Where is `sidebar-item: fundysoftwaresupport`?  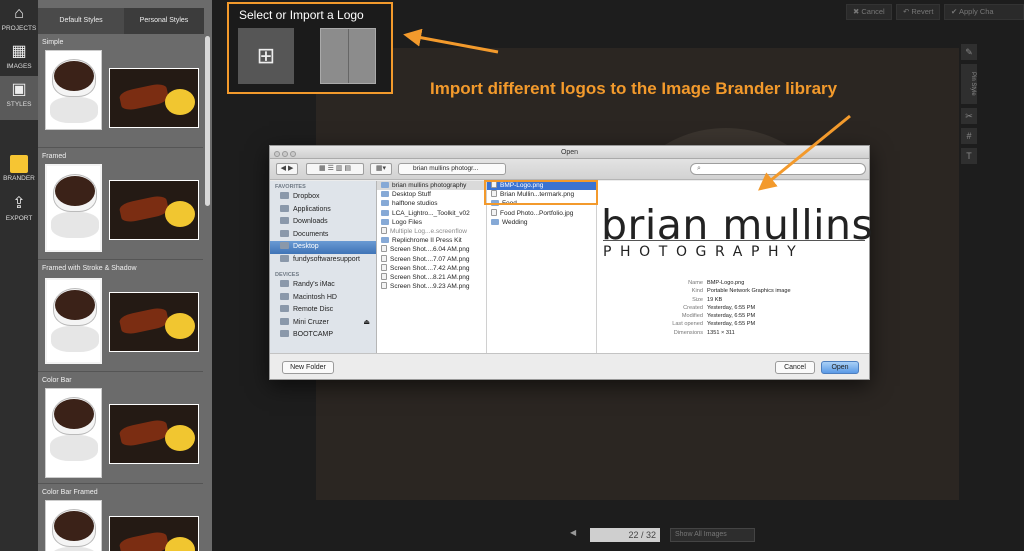
sidebar-item: fundysoftwaresupport is located at coordinates (323, 260).